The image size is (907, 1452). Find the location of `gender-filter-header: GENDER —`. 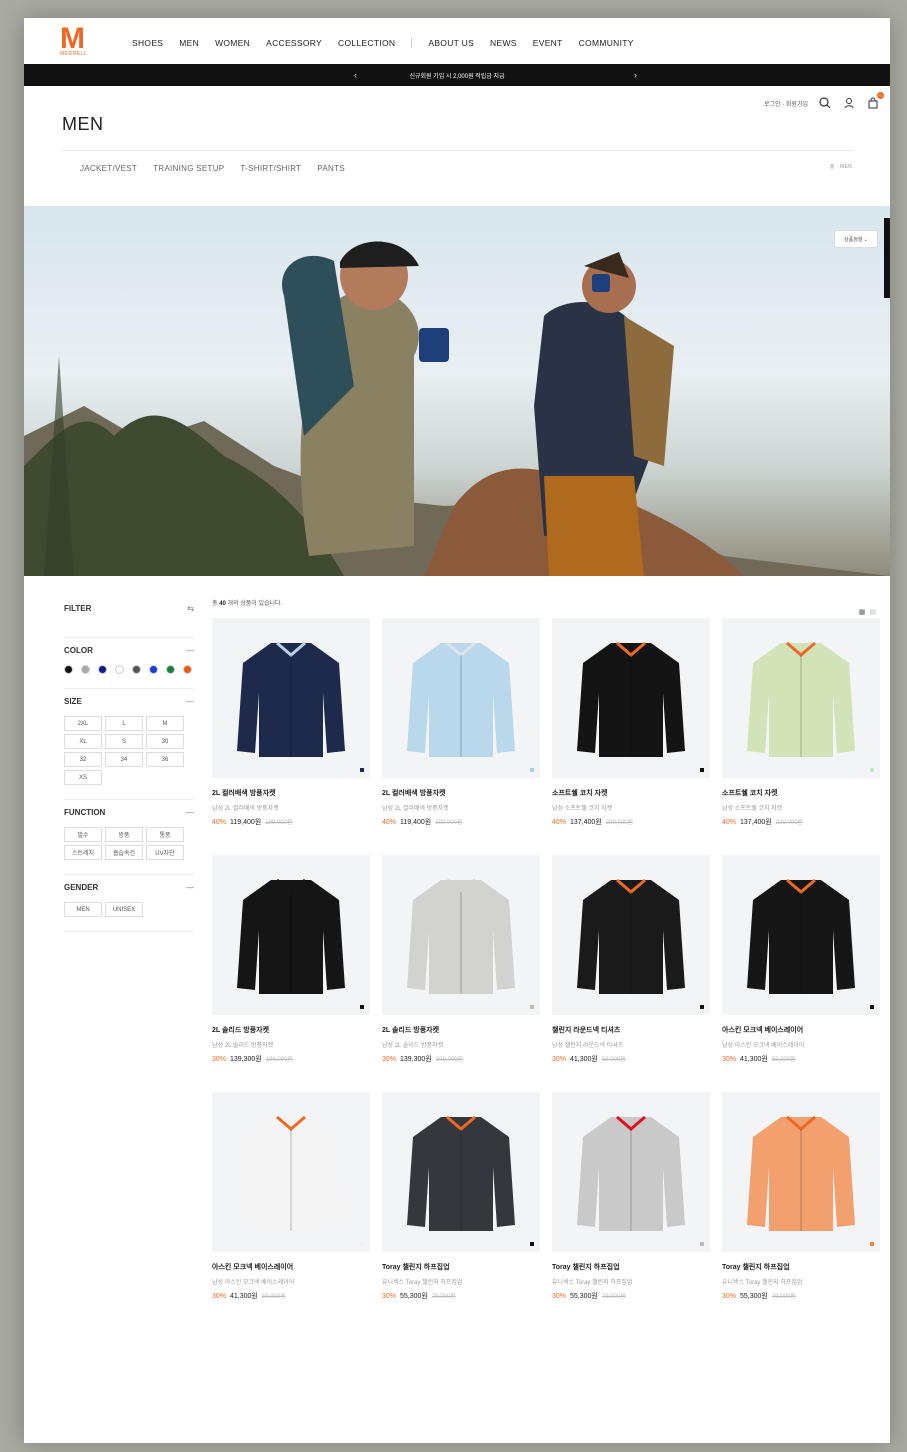

gender-filter-header: GENDER — is located at coordinates (129, 887).